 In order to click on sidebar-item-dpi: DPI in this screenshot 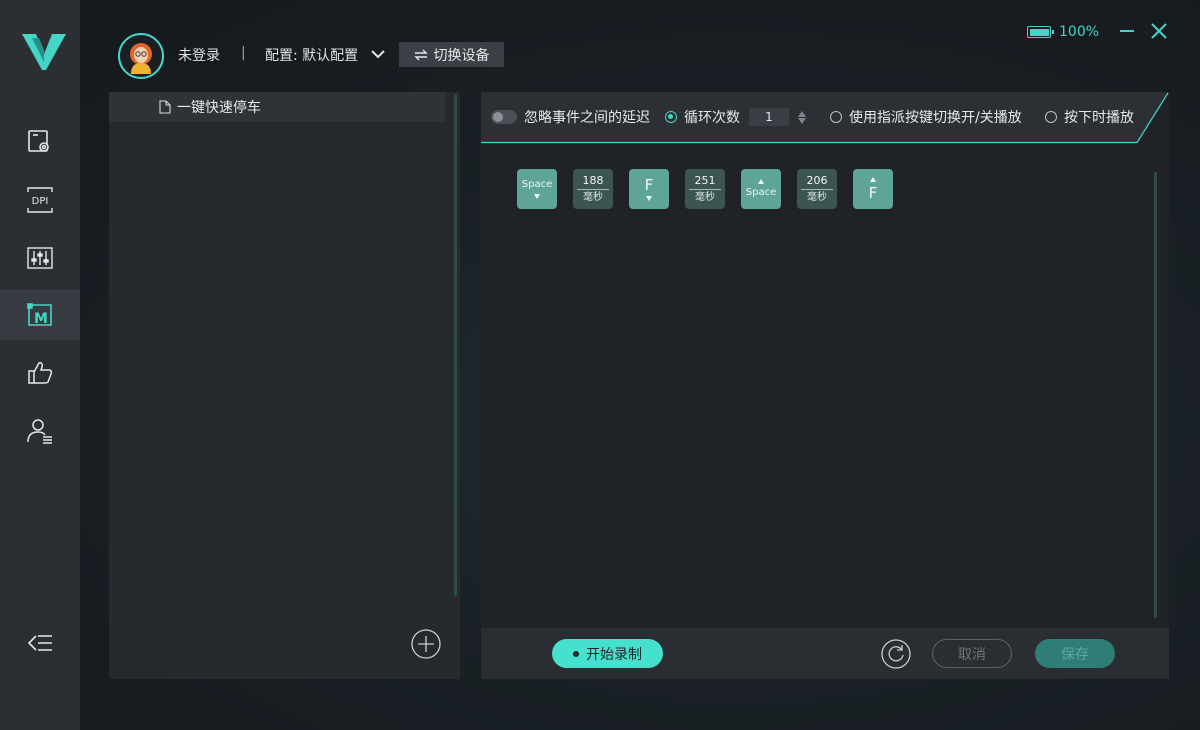, I will do `click(40, 200)`.